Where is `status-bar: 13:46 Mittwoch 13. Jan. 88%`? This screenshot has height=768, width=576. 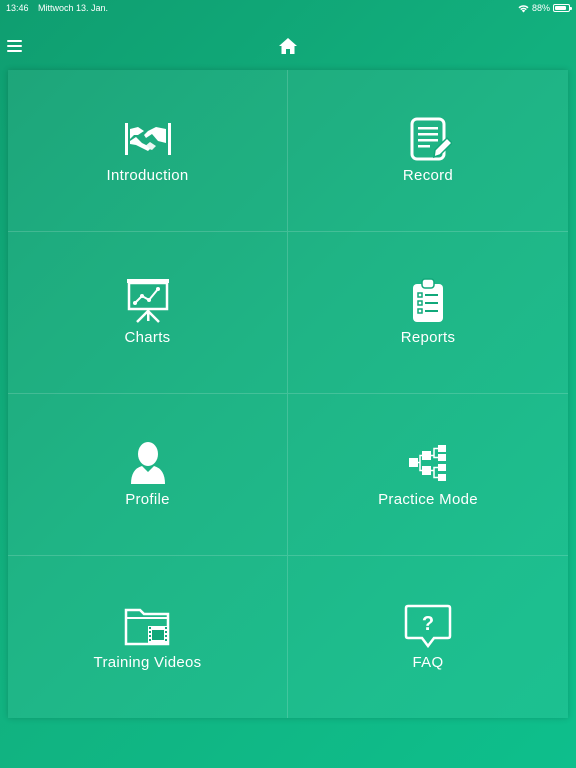 status-bar: 13:46 Mittwoch 13. Jan. 88% is located at coordinates (288, 8).